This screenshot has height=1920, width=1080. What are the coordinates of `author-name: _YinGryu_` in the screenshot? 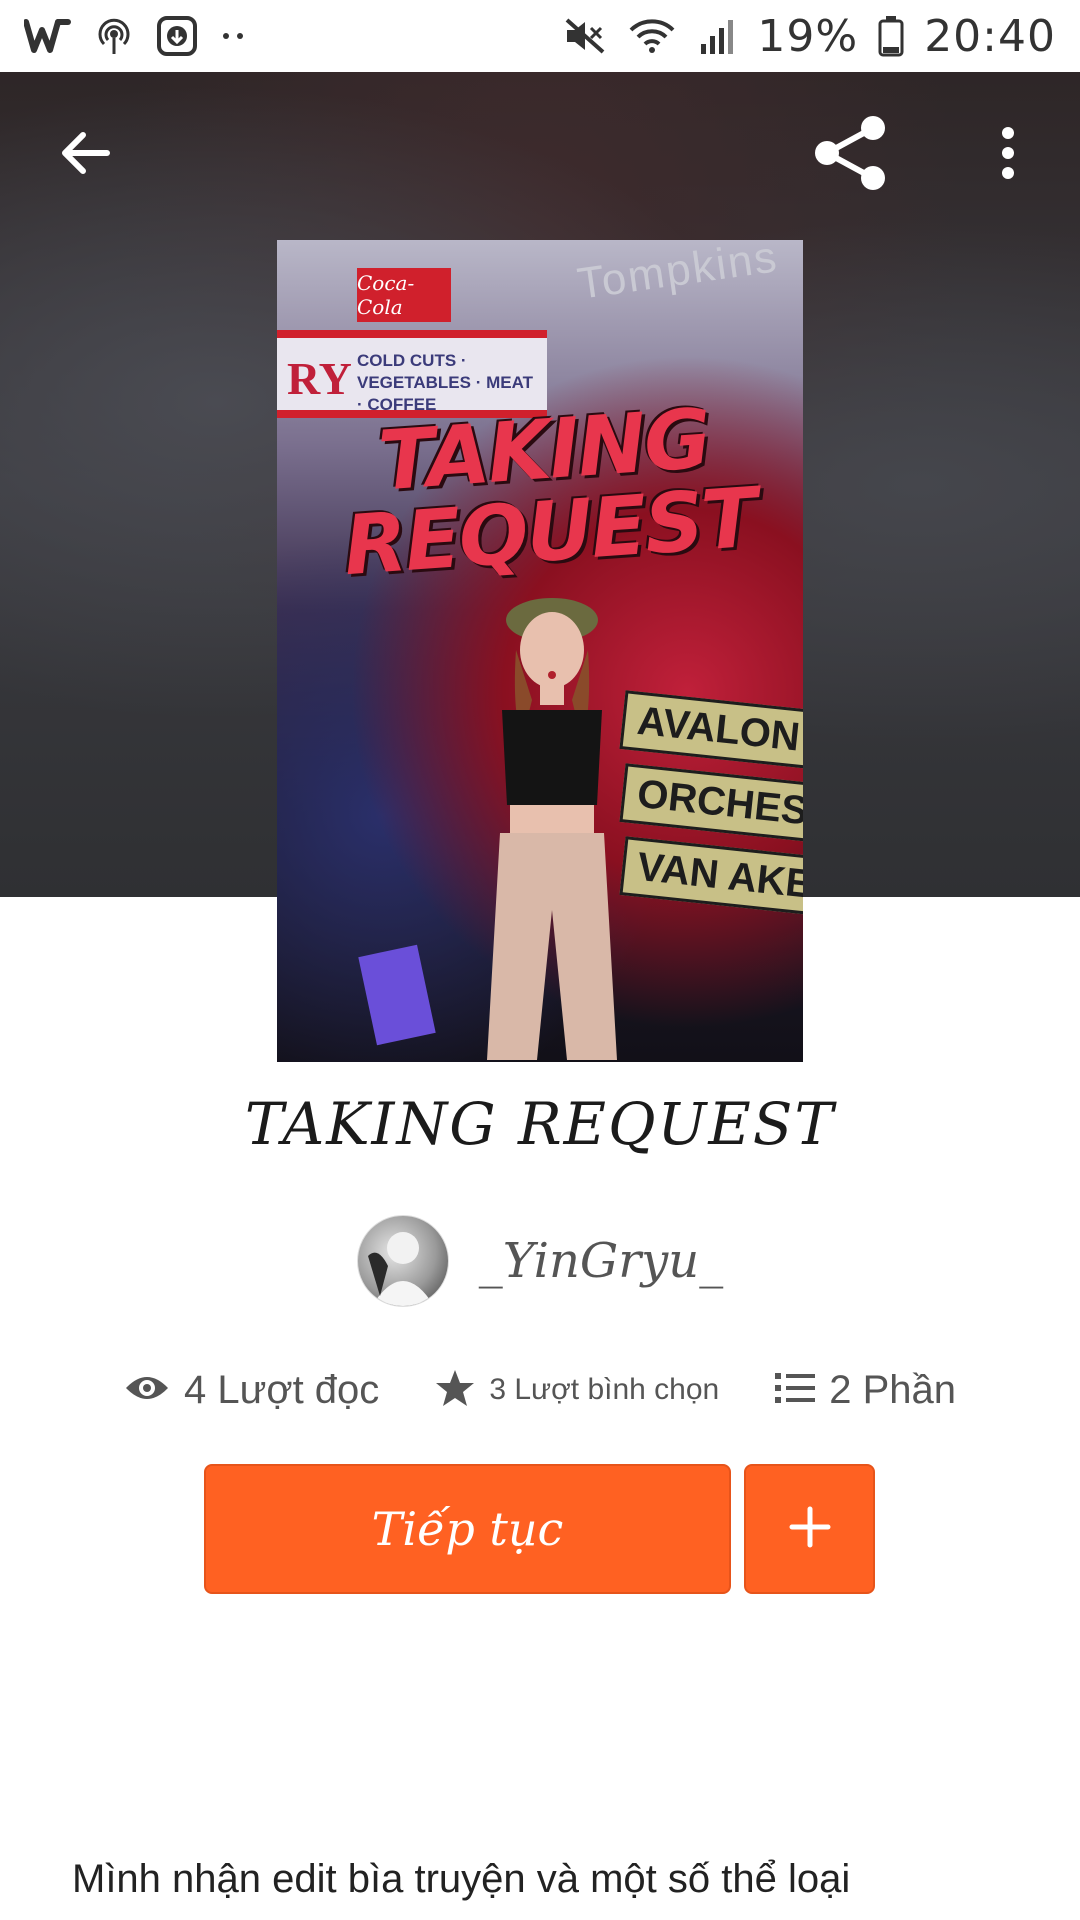 It's located at (601, 1261).